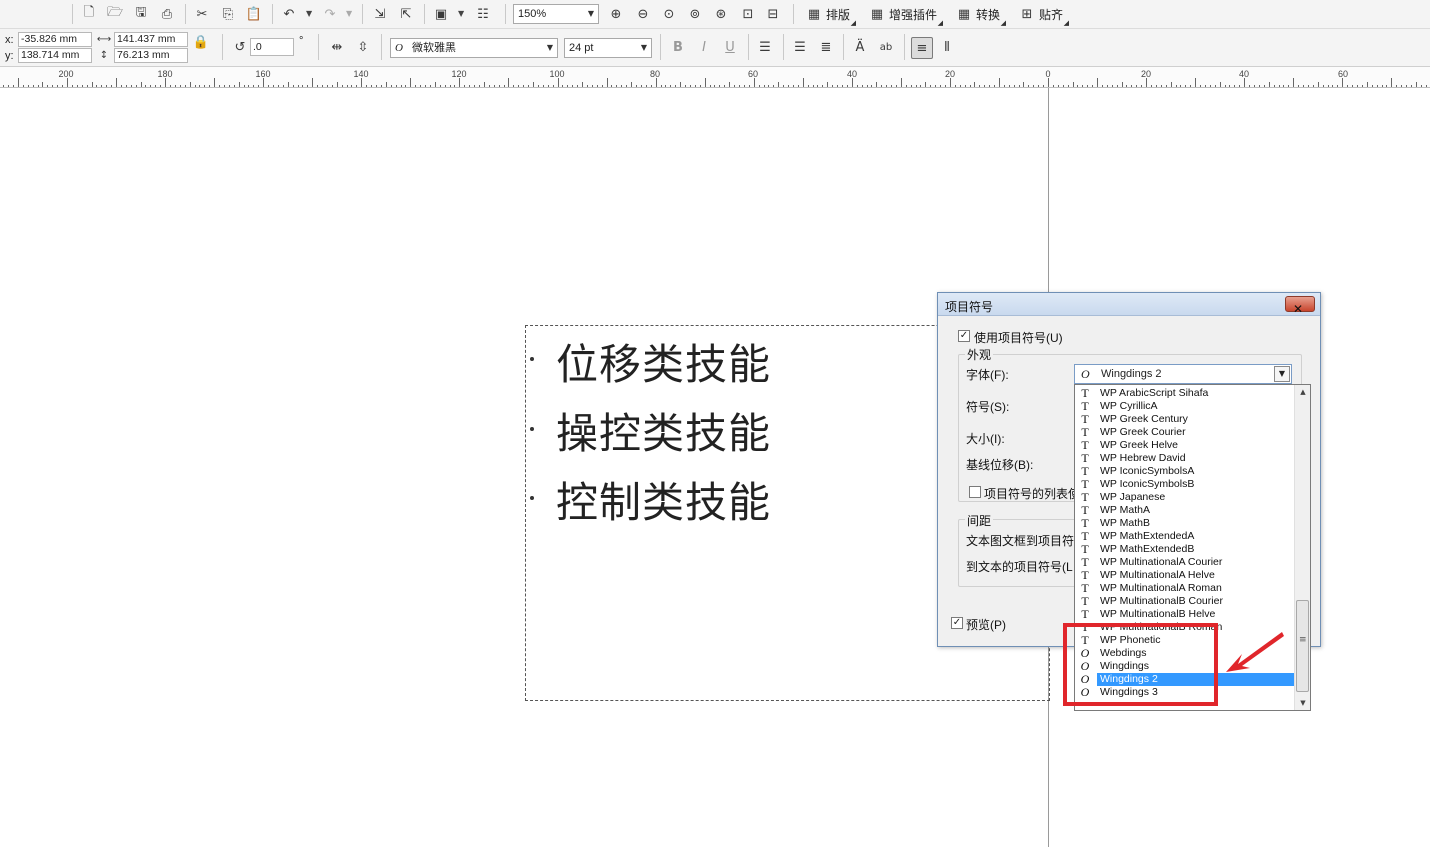  I want to click on font-list-item: T WP MultinationalB Courier, so click(1185, 601).